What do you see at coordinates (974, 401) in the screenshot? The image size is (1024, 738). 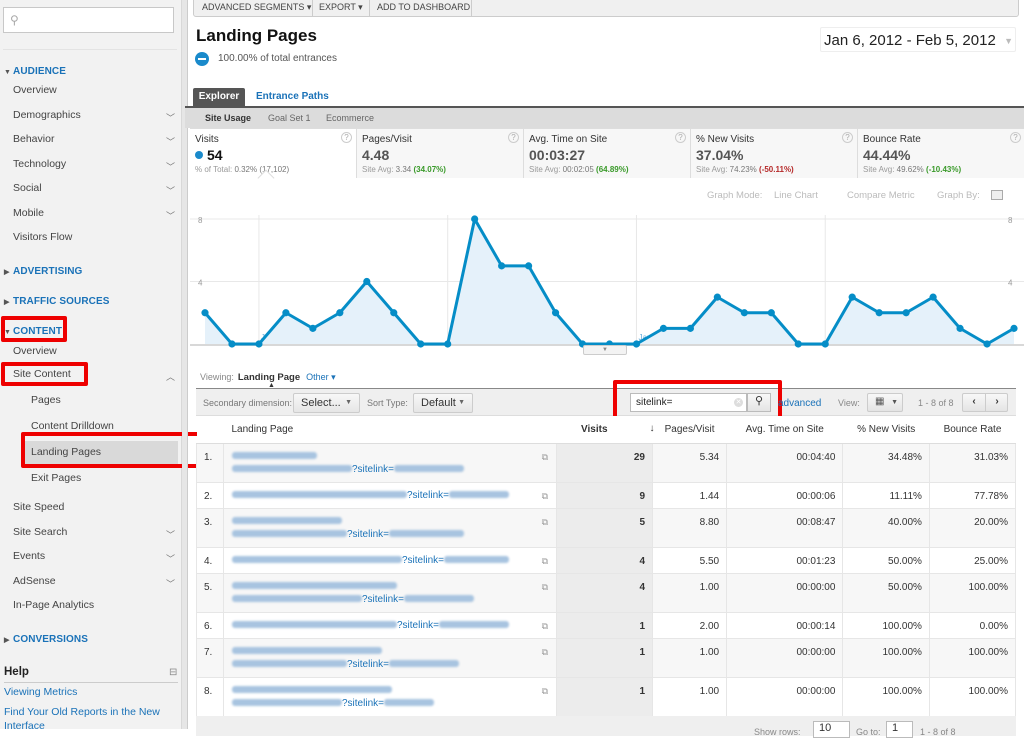 I see `prev-page-button: ‹` at bounding box center [974, 401].